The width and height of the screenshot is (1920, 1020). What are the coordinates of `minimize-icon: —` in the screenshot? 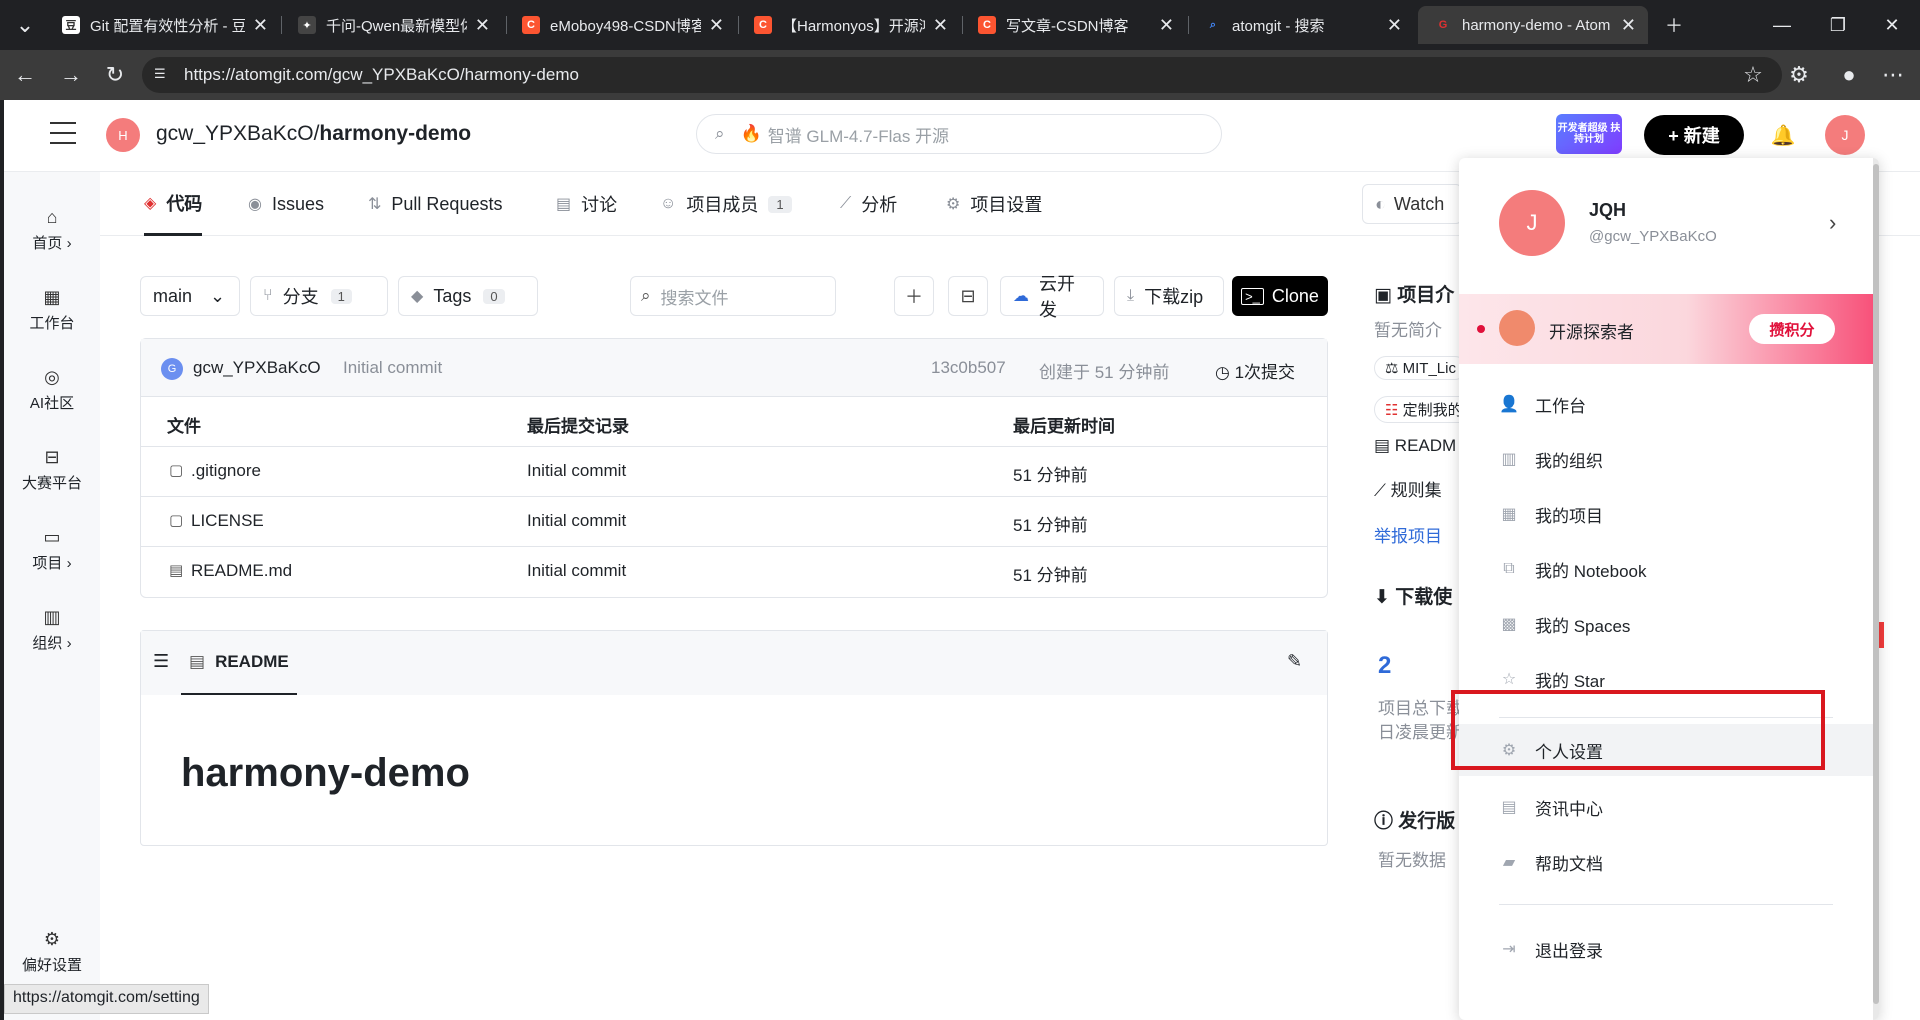 It's located at (1782, 25).